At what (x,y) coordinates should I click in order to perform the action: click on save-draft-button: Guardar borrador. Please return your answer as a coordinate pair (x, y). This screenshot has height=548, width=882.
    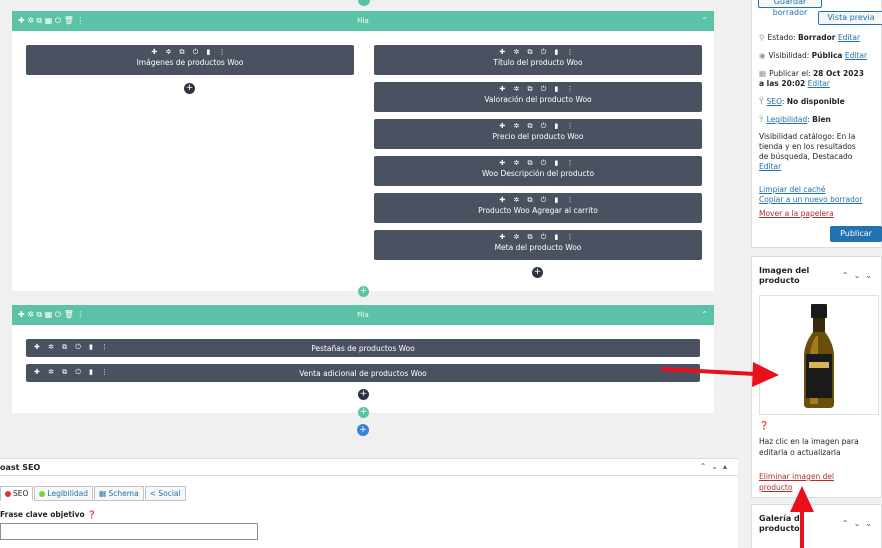
    Looking at the image, I should click on (790, 8).